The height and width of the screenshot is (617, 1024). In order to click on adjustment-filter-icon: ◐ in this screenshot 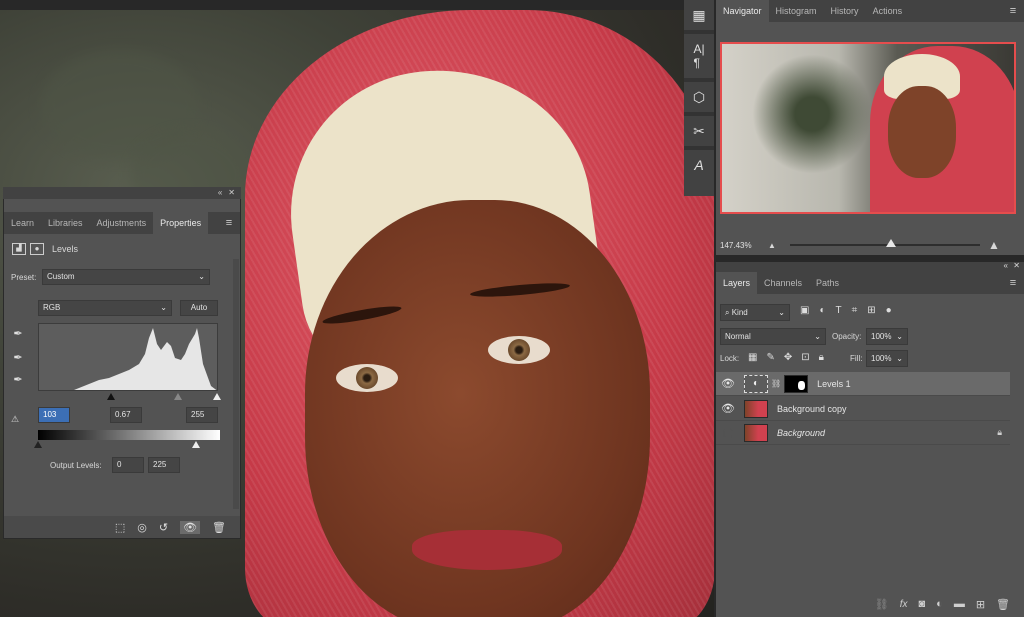, I will do `click(822, 310)`.